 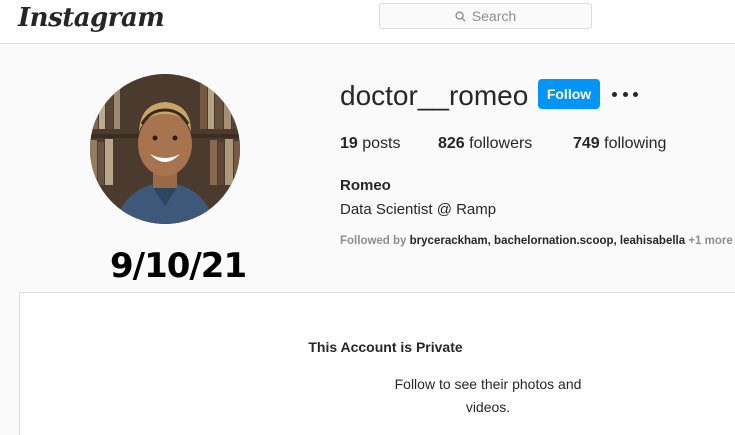 I want to click on private-title: This Account is Private, so click(x=385, y=347).